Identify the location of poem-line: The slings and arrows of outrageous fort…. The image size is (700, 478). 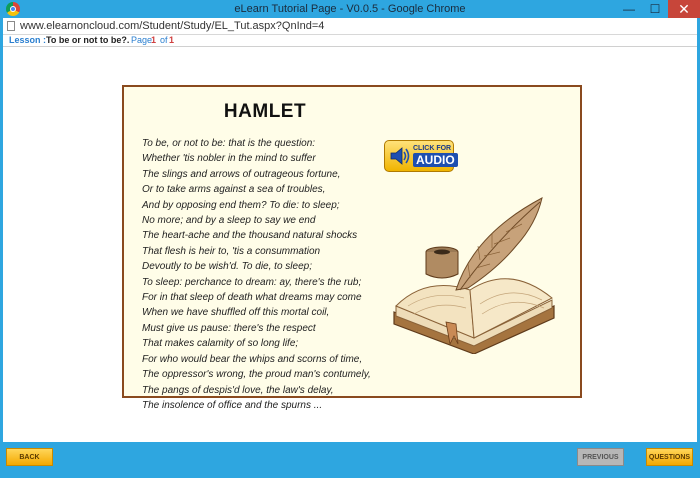
(241, 174).